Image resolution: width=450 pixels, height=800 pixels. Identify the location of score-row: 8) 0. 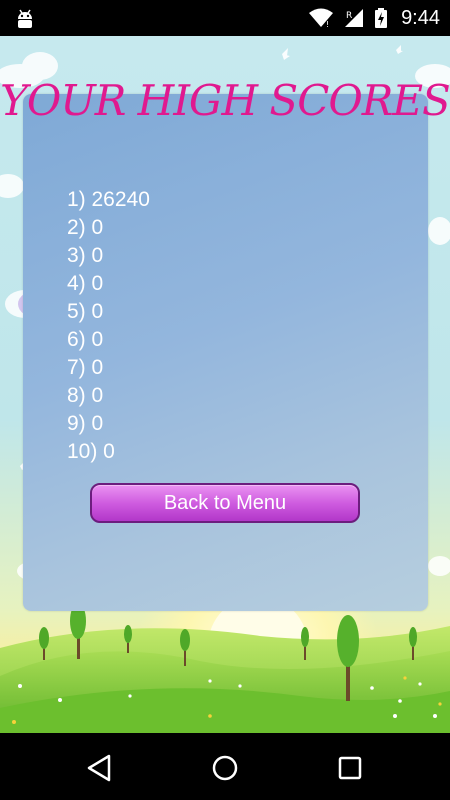
(85, 395).